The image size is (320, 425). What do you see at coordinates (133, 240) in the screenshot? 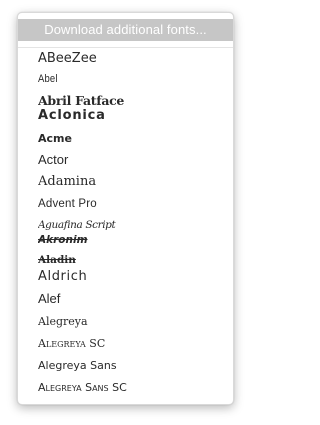
I see `font-item-akronim: Akronim` at bounding box center [133, 240].